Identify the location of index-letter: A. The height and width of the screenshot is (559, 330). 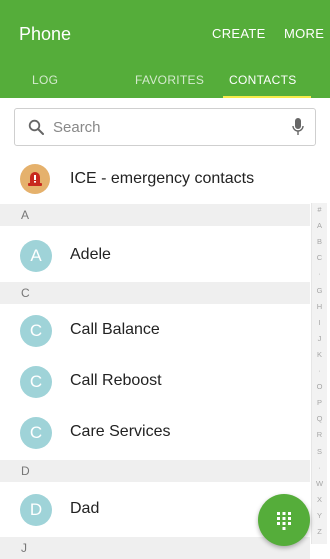
(319, 225).